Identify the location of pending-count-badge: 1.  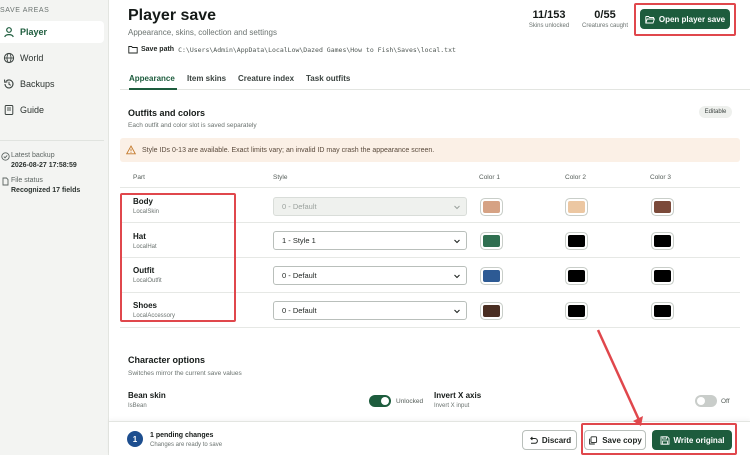
(135, 439).